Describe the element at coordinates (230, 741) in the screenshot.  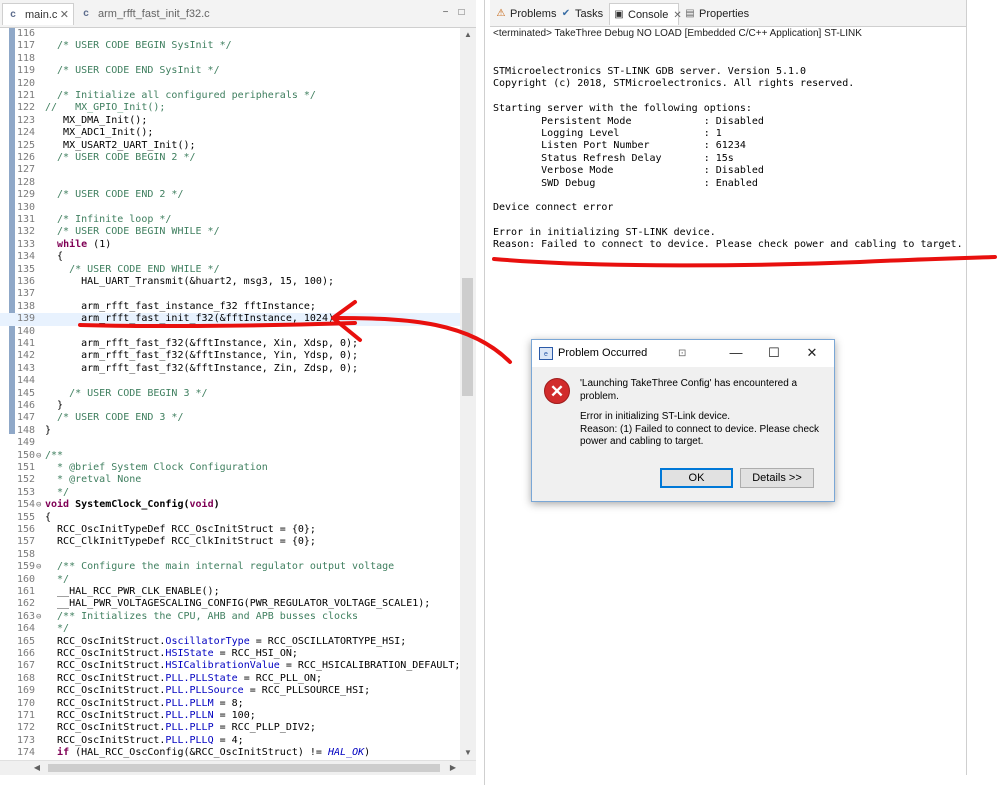
I see `code-line: 173 RCC_OscInitStruct.PLL.PLLQ = 4;` at that location.